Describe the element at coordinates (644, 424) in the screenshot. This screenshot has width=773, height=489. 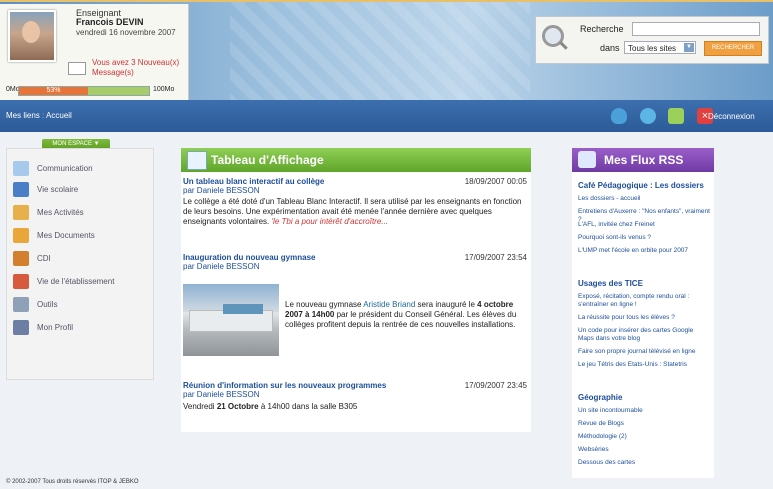
I see `rss-link: Revue de Blogs` at that location.